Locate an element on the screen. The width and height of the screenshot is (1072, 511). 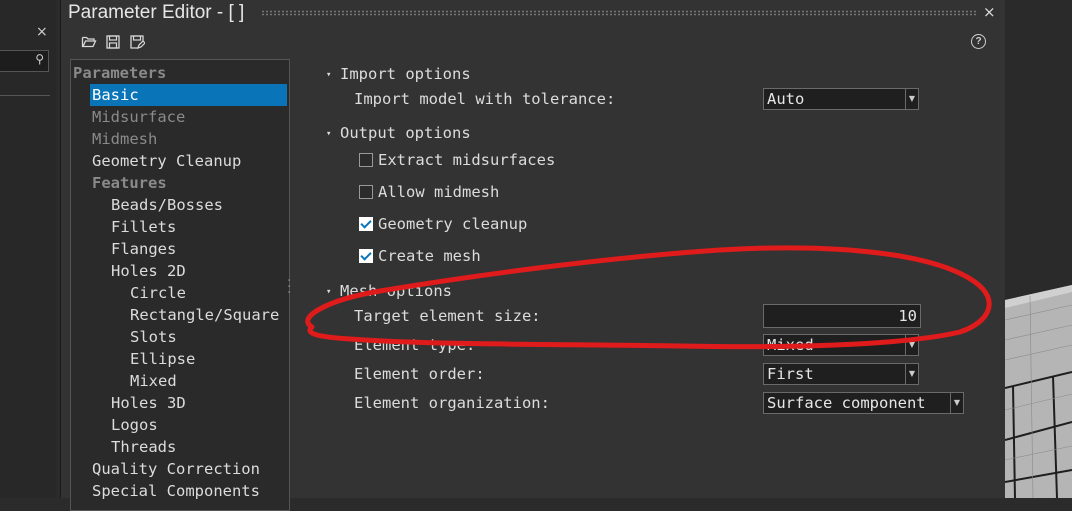
section-import-options: ▾ Import options is located at coordinates (398, 74).